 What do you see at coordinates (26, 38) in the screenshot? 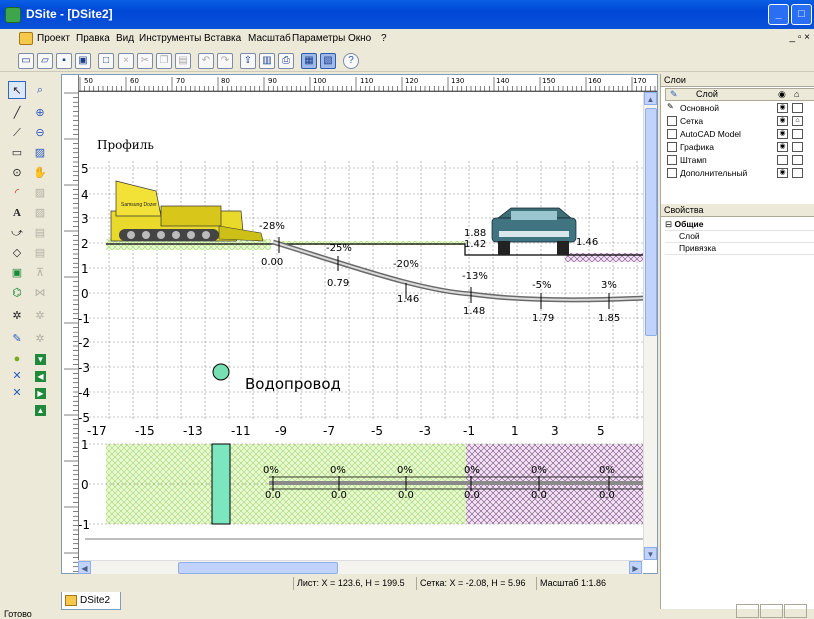
I see `document-icon` at bounding box center [26, 38].